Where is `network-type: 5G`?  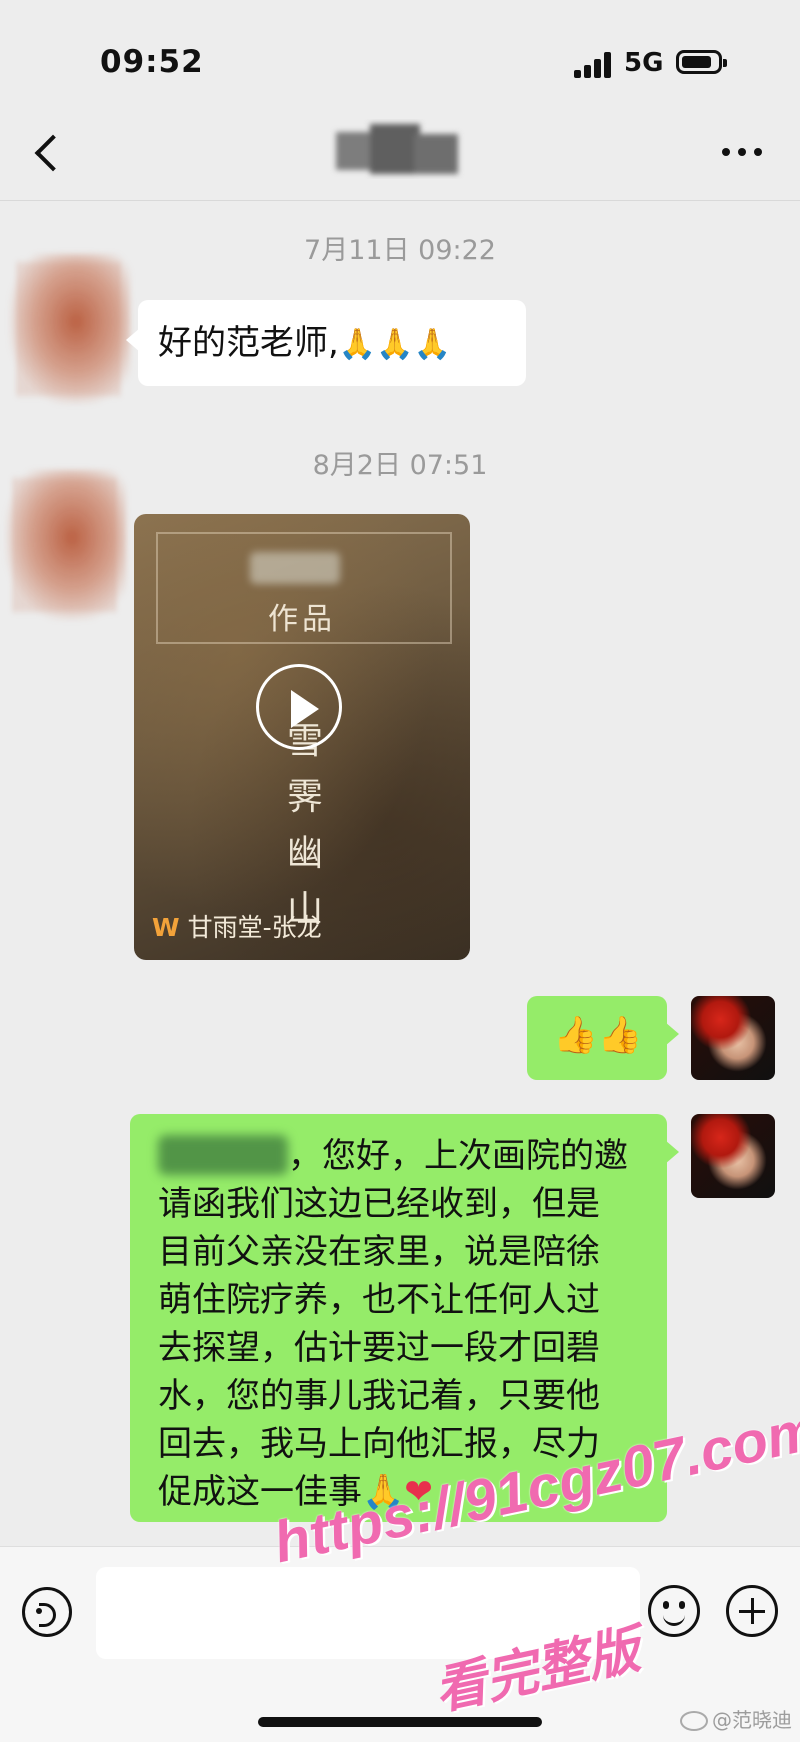 network-type: 5G is located at coordinates (644, 63).